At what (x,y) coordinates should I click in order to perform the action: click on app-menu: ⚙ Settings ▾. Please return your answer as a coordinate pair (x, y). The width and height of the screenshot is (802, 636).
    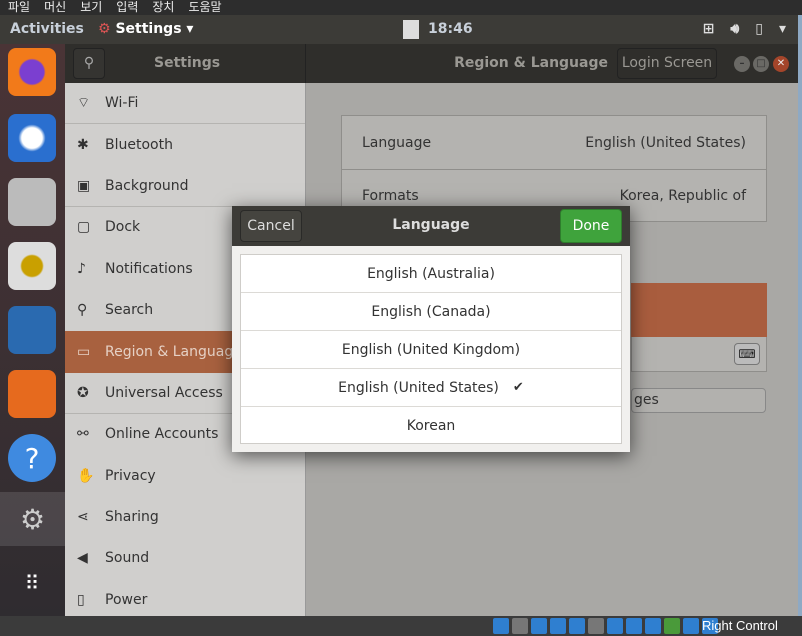
    Looking at the image, I should click on (145, 29).